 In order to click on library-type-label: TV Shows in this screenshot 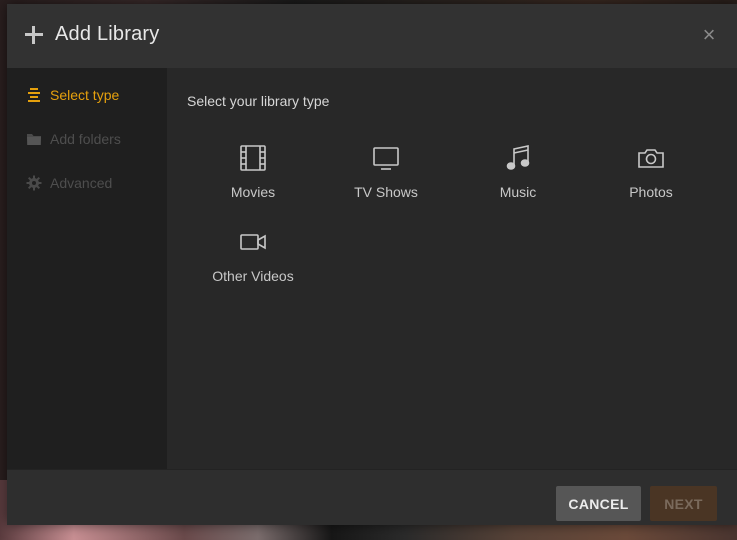, I will do `click(386, 192)`.